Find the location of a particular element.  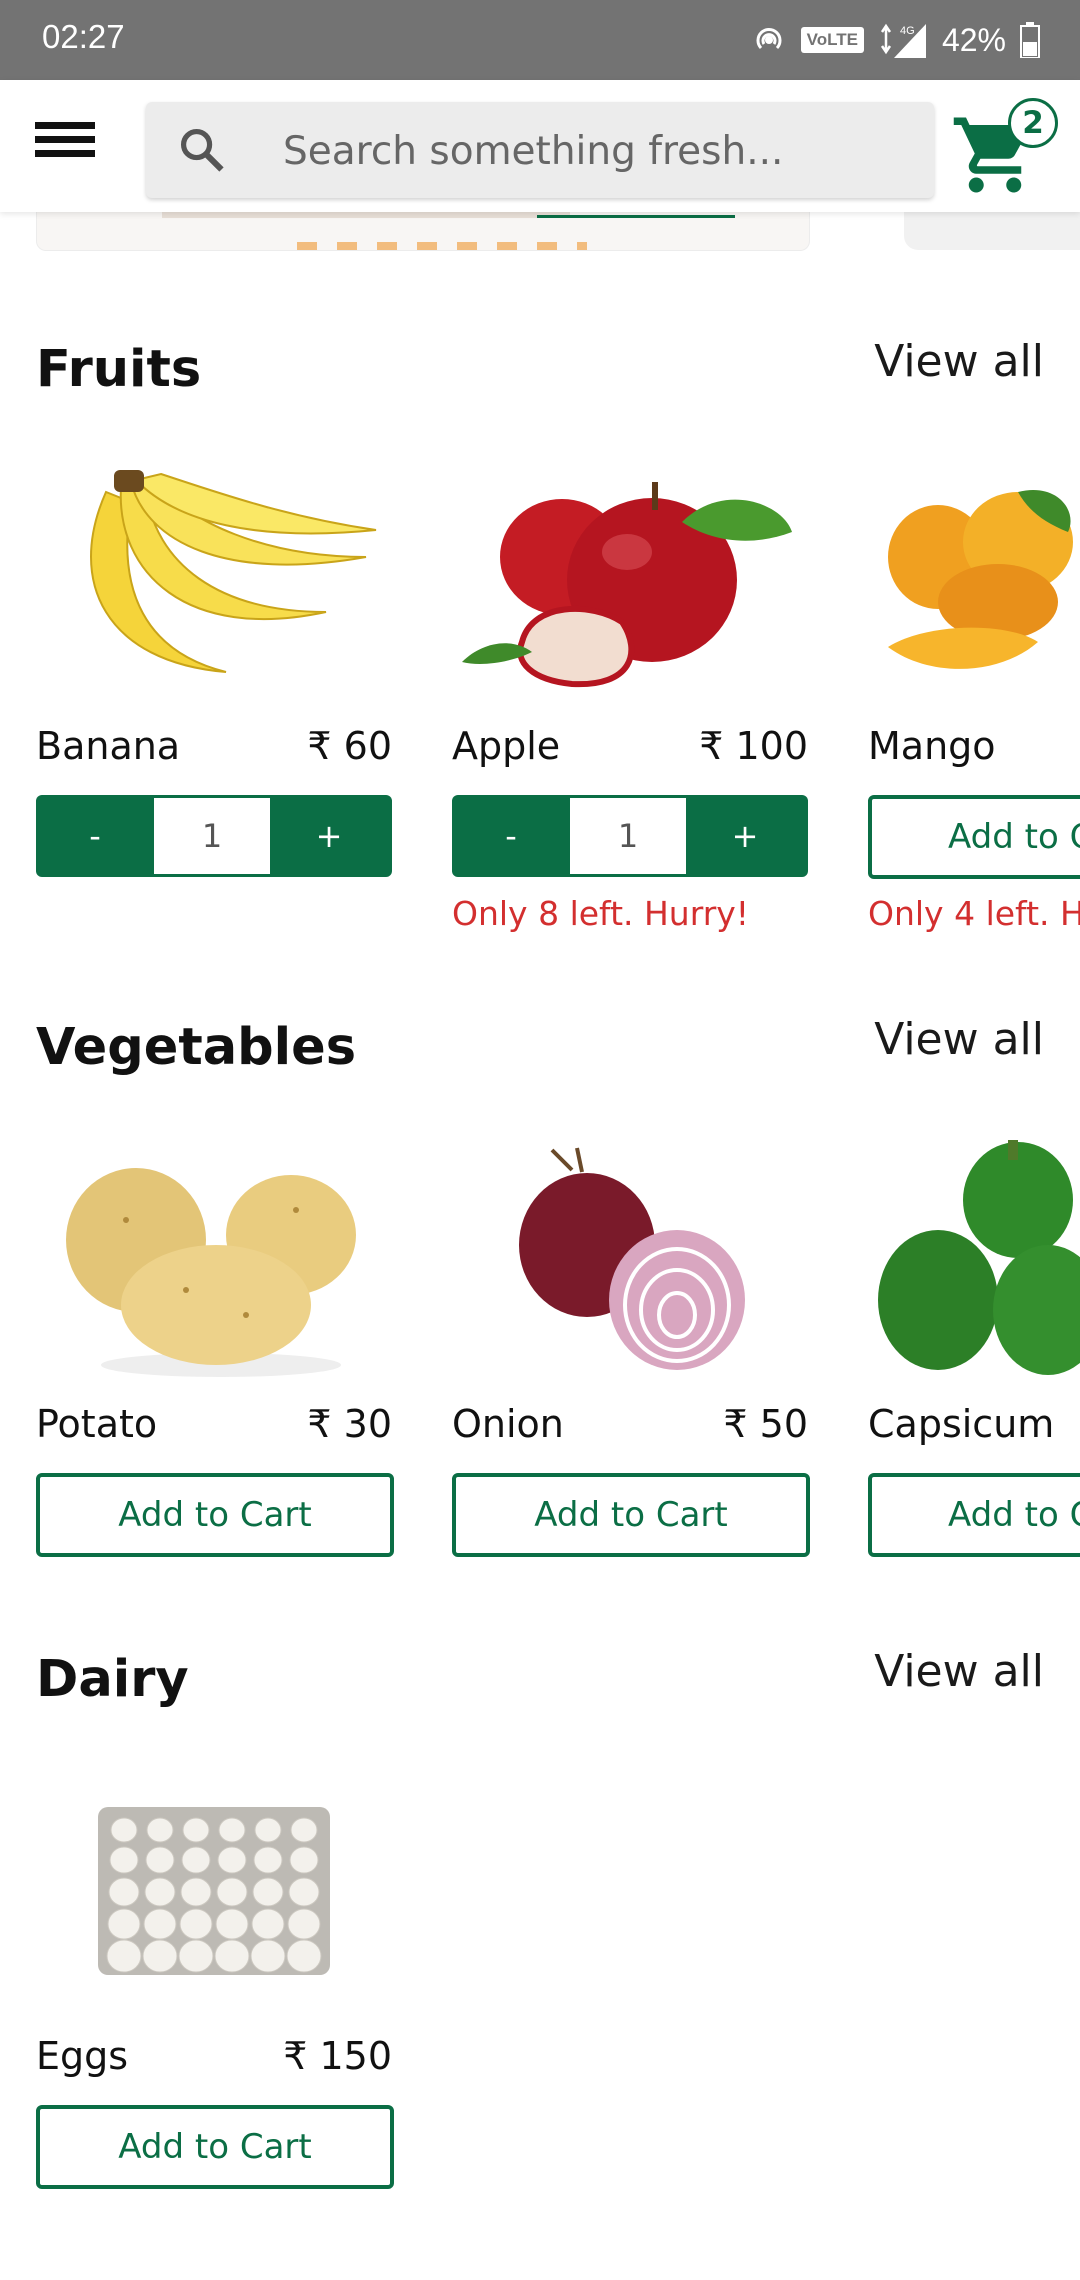

stock-warning: Only 4 left. H is located at coordinates (974, 913).